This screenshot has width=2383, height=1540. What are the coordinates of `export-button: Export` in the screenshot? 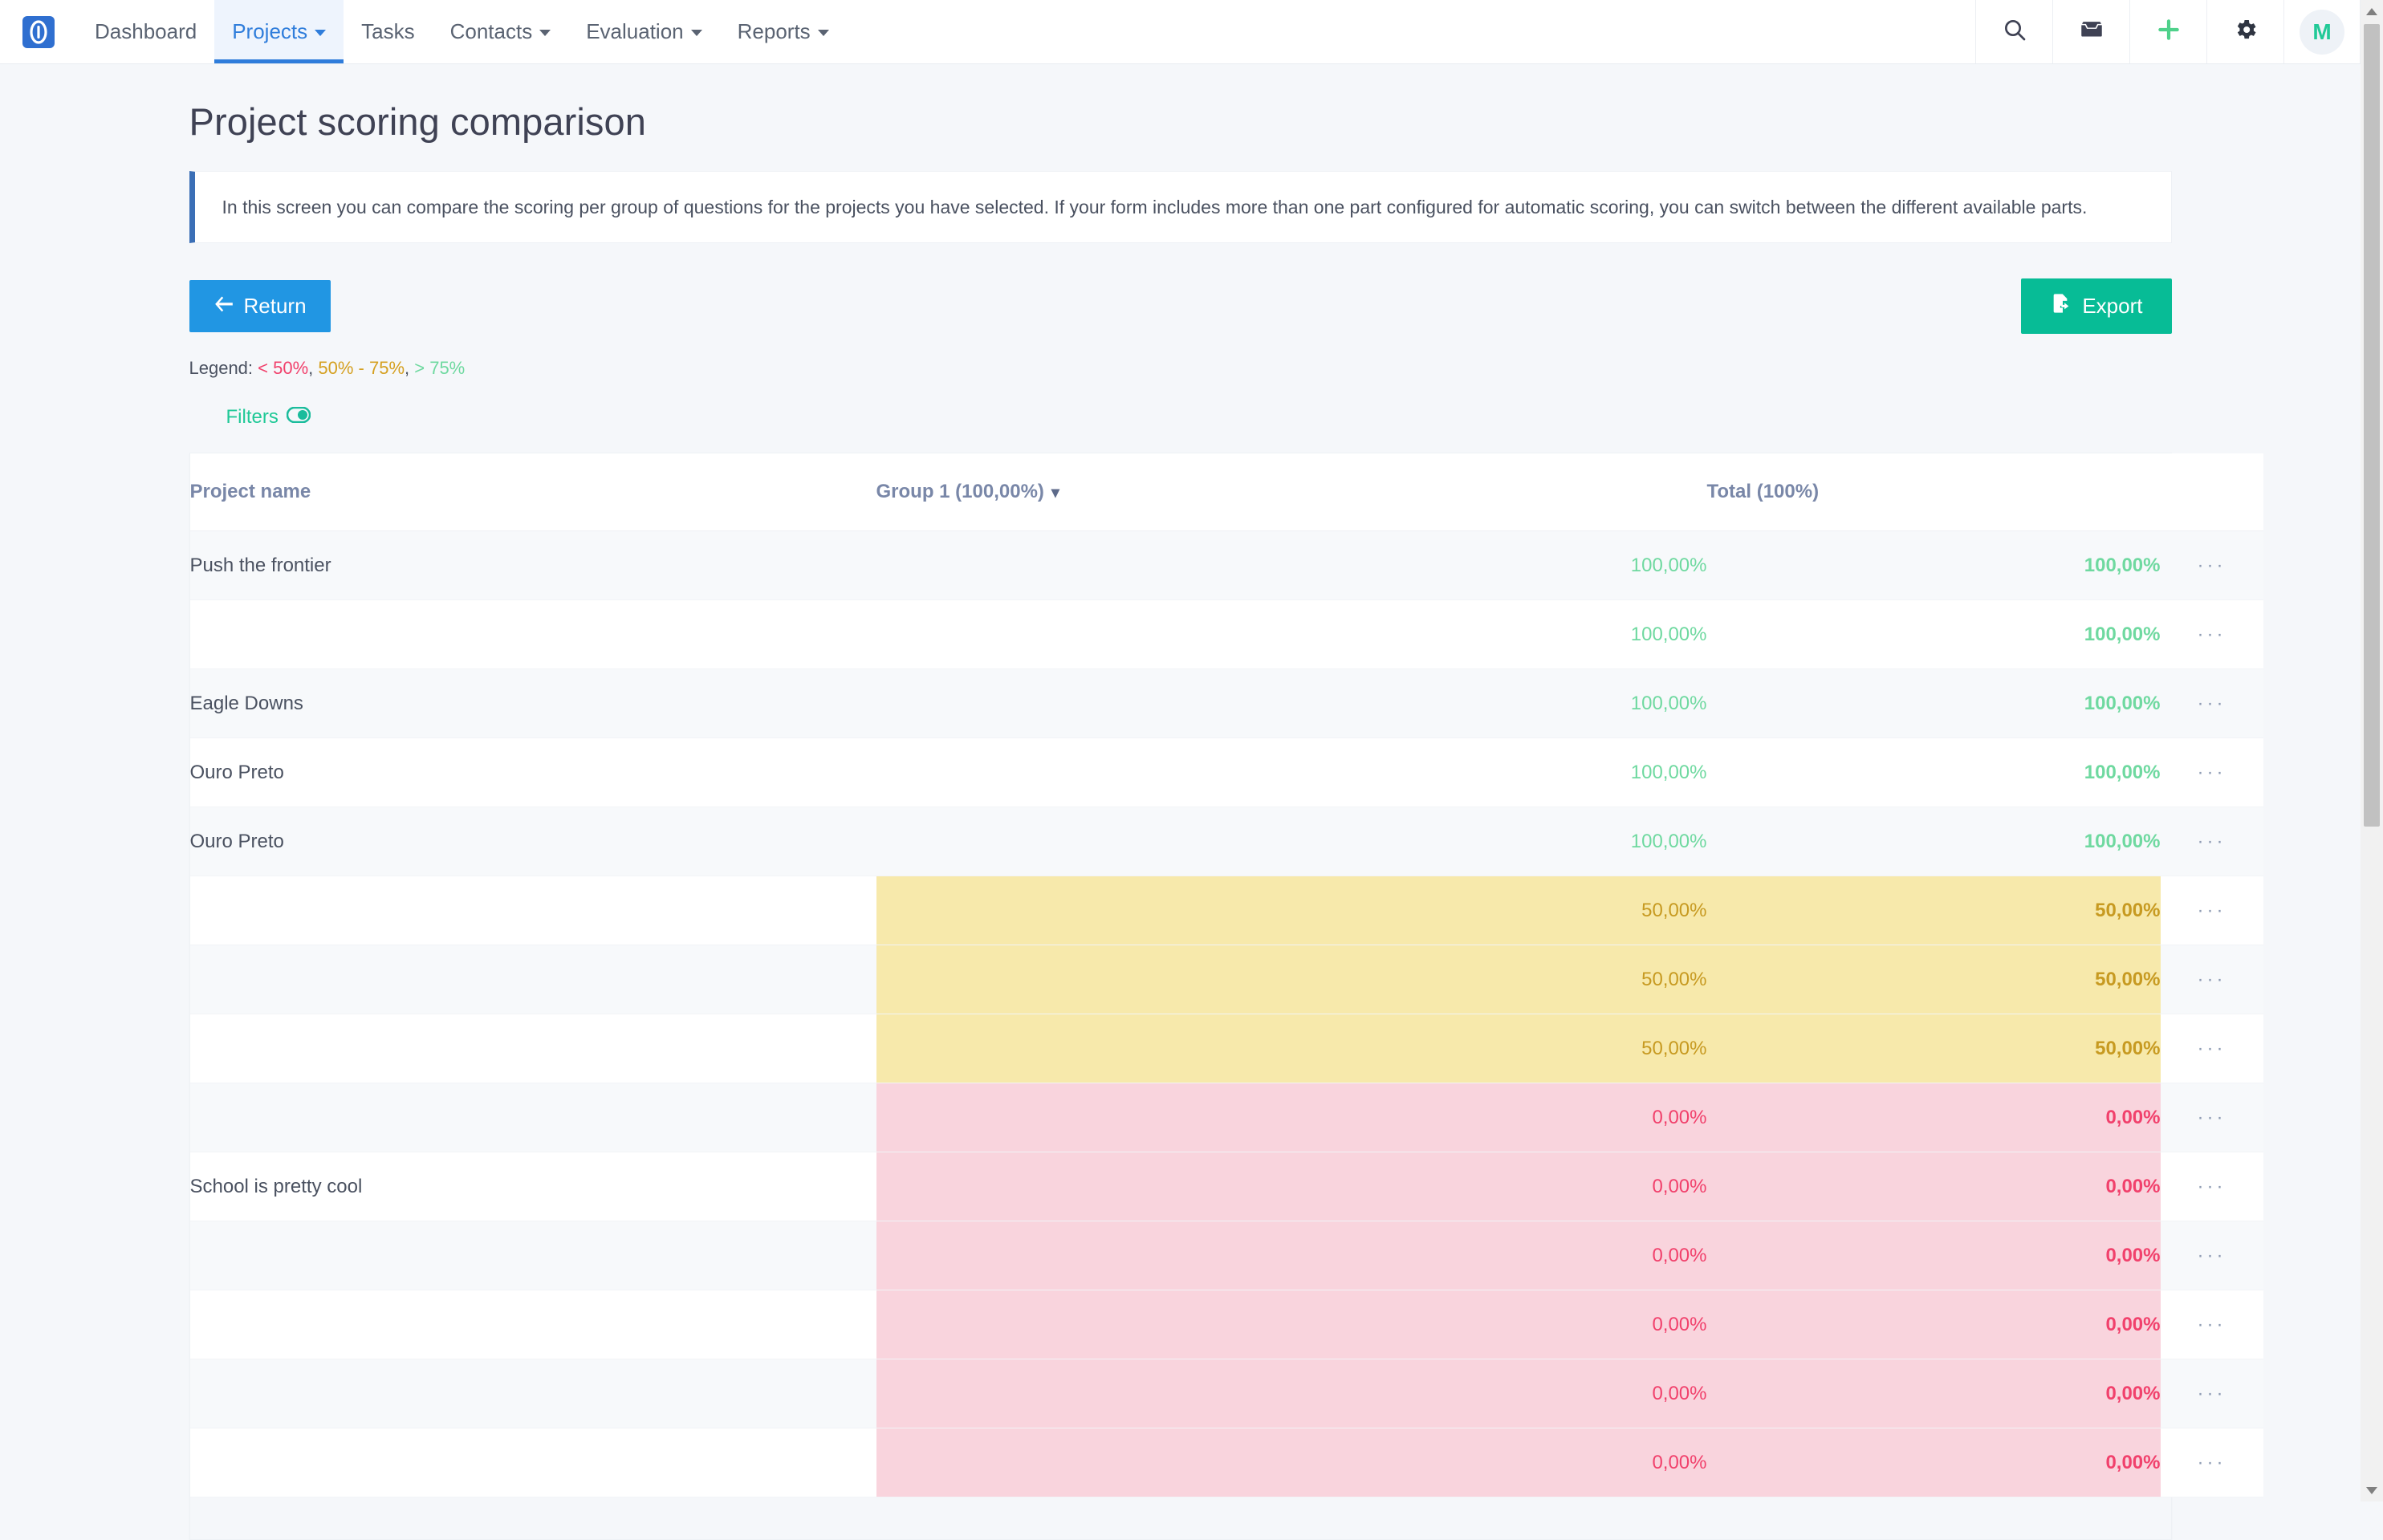 It's located at (2096, 306).